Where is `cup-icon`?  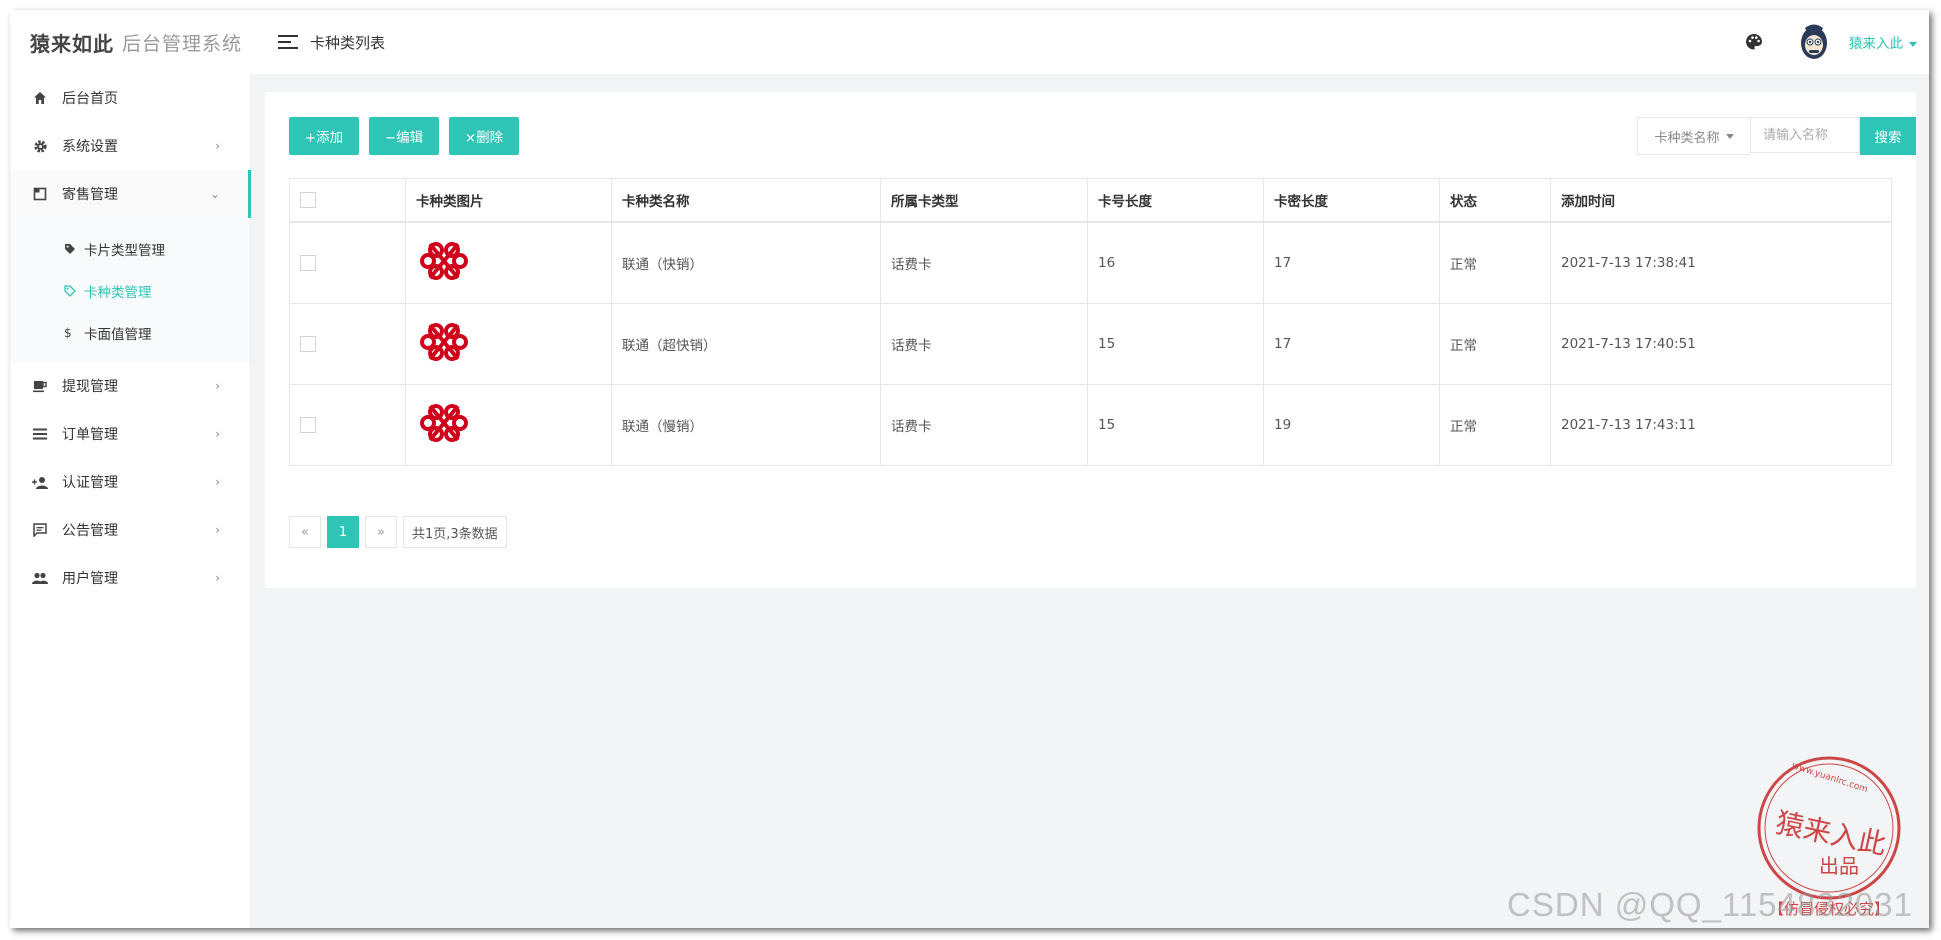 cup-icon is located at coordinates (40, 386).